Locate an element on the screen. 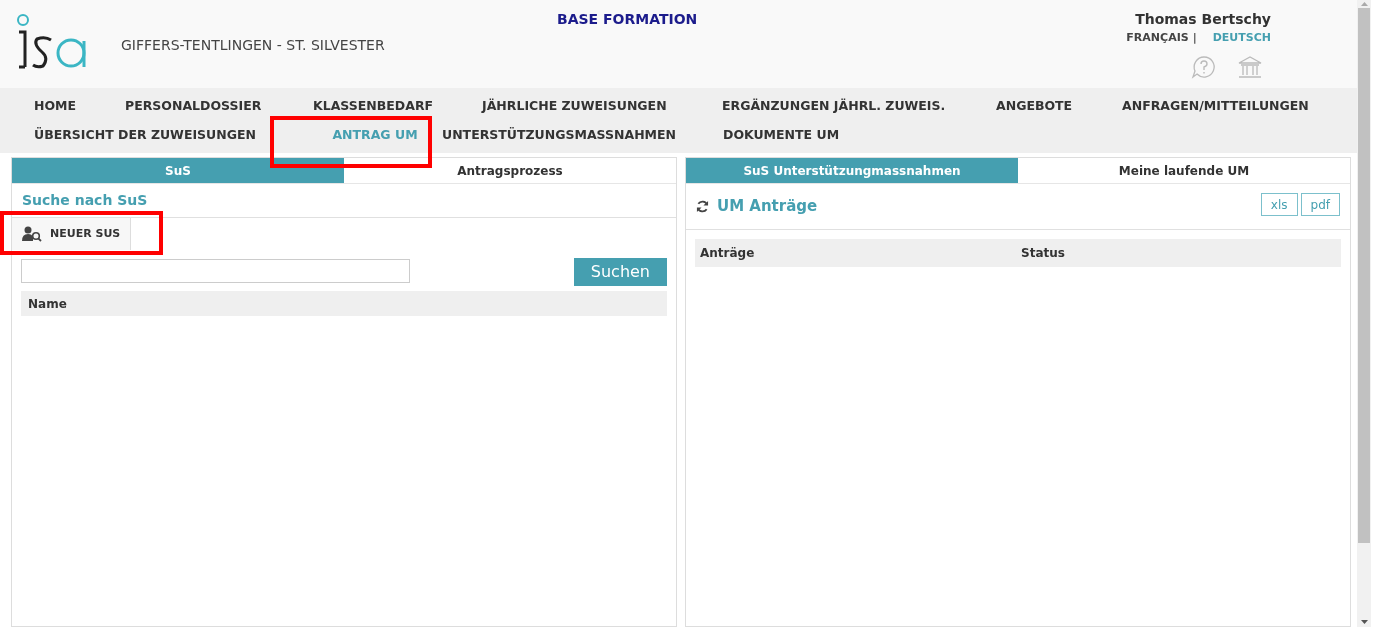 The height and width of the screenshot is (627, 1377). nav-link: HOME is located at coordinates (55, 105).